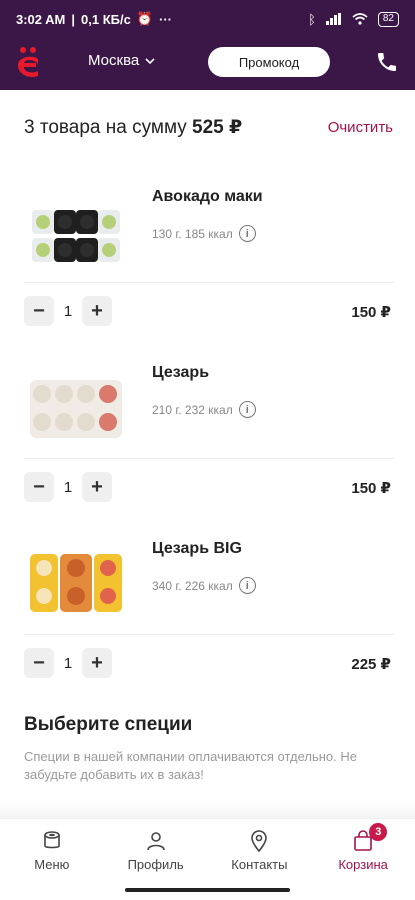  I want to click on item-price: 225 ₽, so click(371, 664).